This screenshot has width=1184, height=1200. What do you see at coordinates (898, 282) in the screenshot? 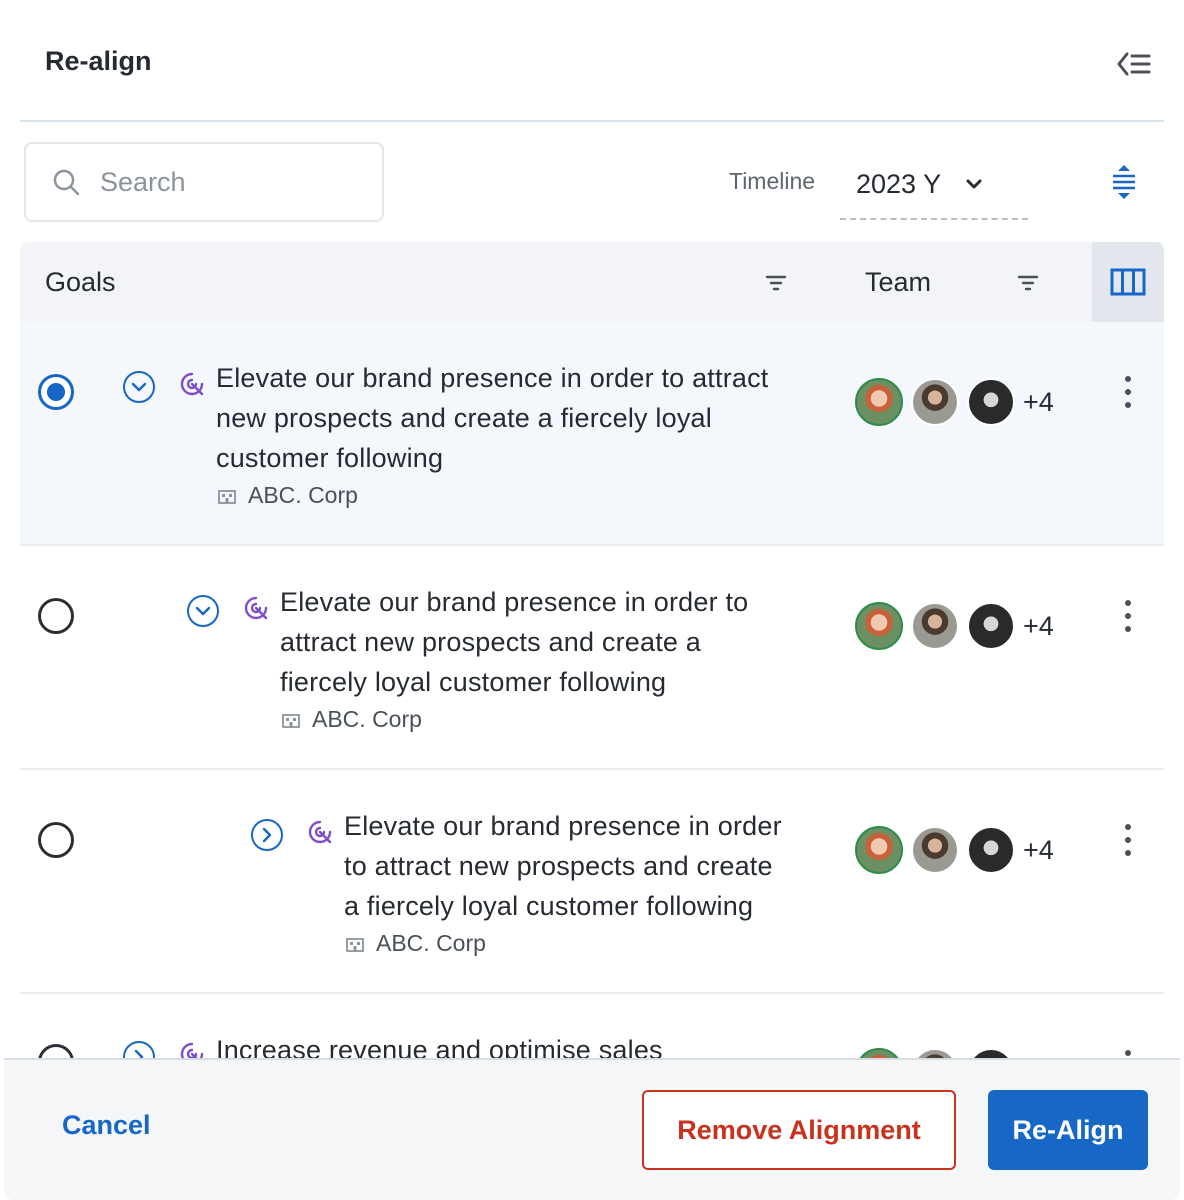
I see `column-header-team: Team` at bounding box center [898, 282].